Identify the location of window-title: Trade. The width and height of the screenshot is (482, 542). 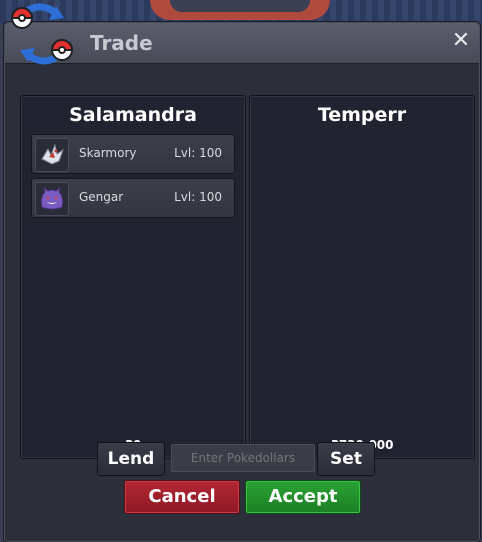
(121, 43).